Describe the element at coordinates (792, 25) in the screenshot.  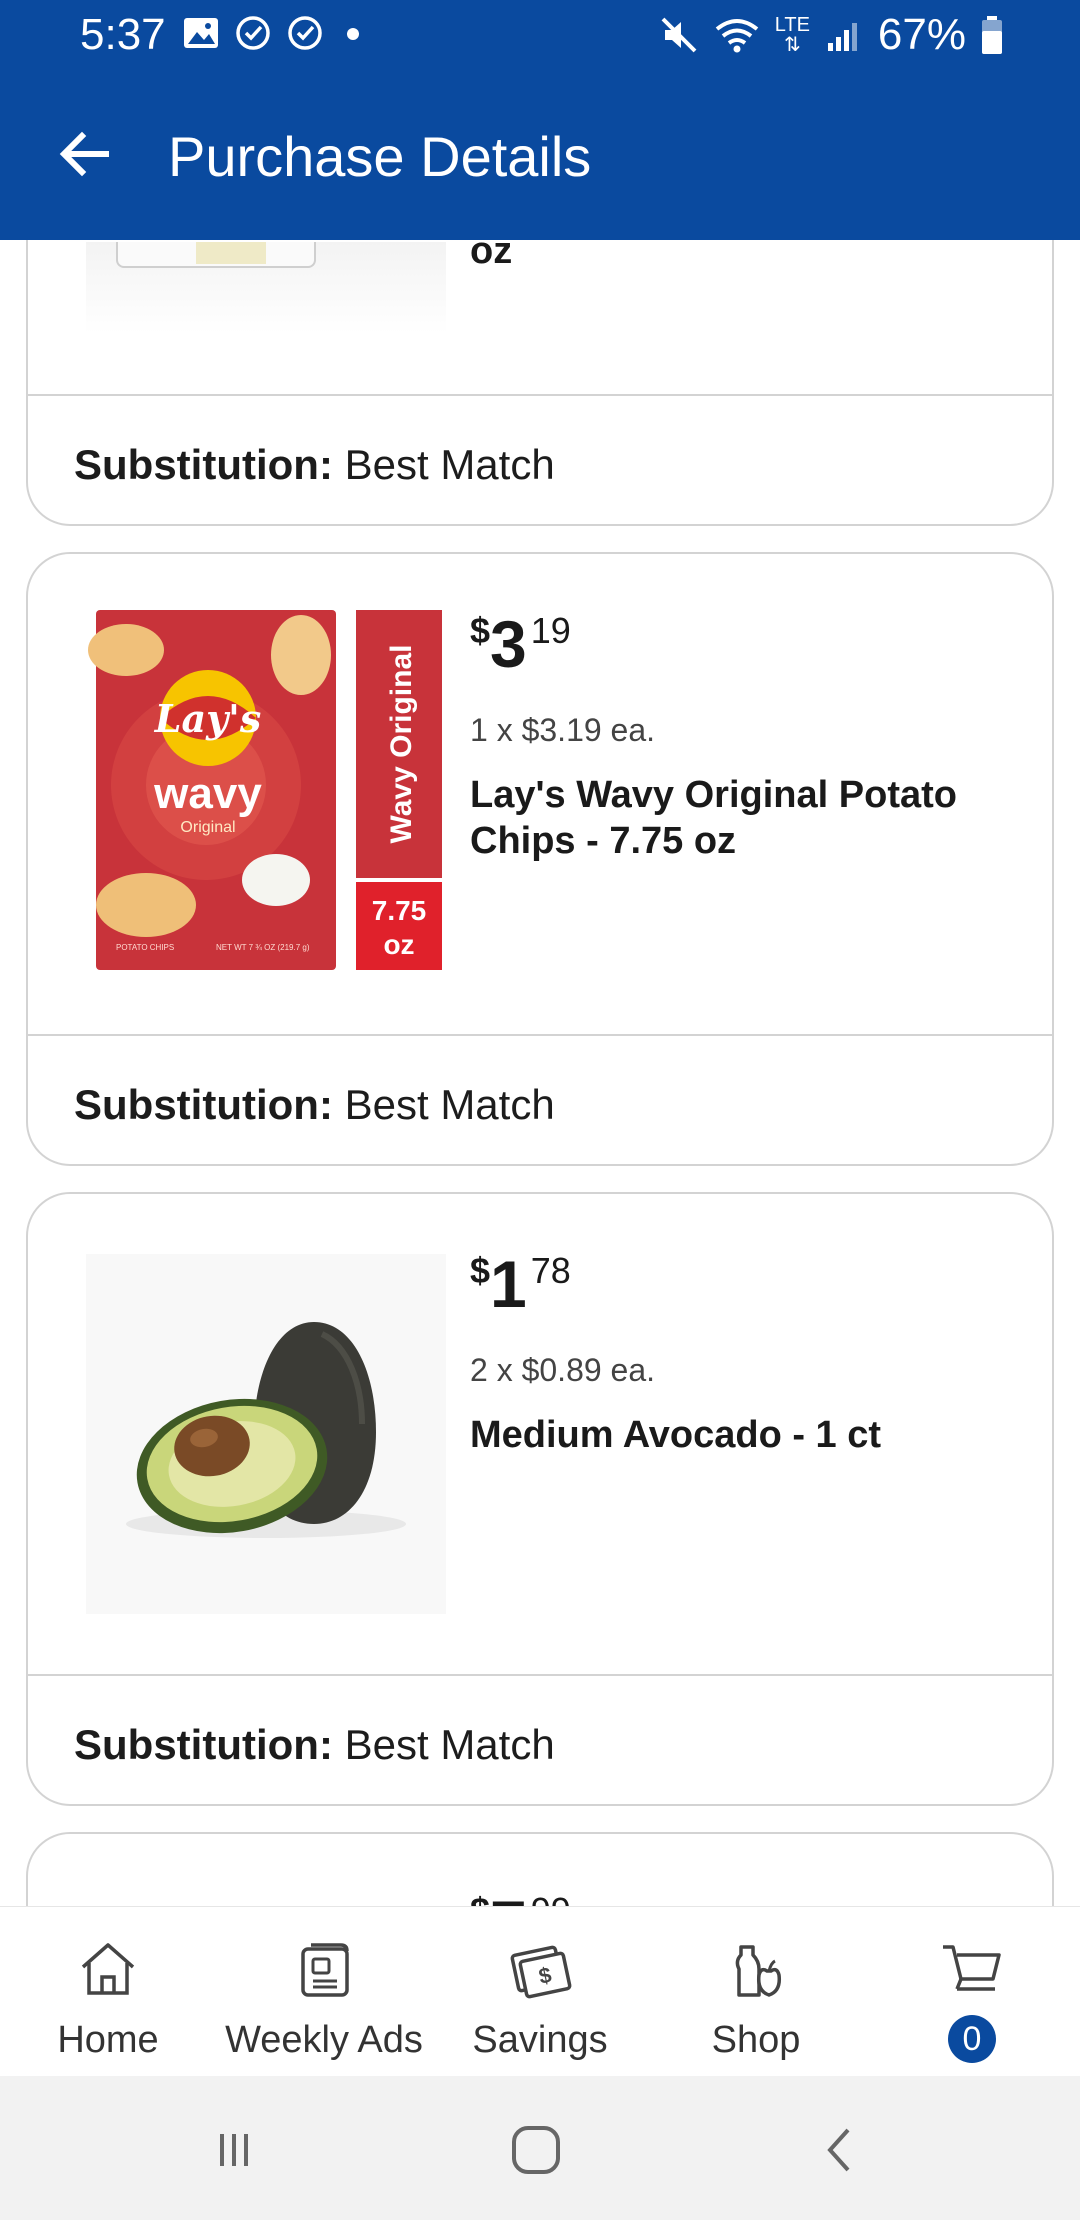
I see `network-label: LTE` at that location.